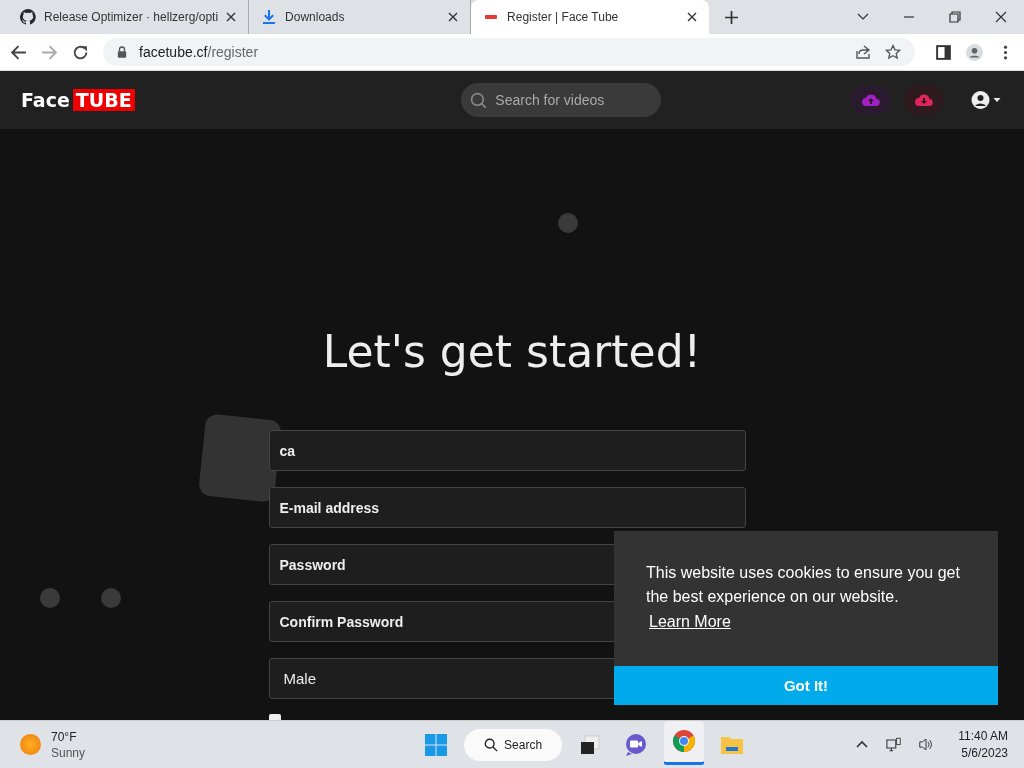 Image resolution: width=1024 pixels, height=768 pixels. I want to click on sun-icon, so click(30, 744).